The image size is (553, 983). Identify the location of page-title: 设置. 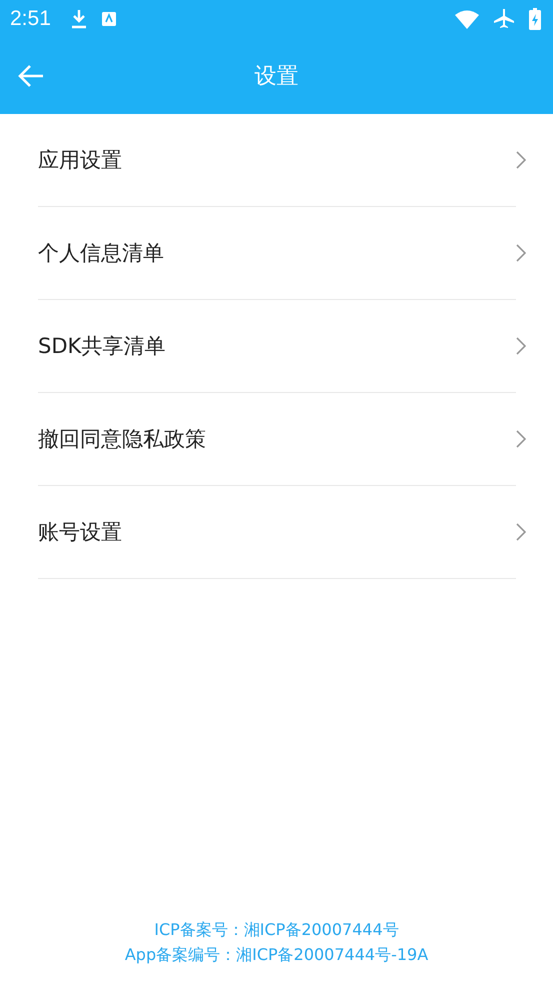
(276, 77).